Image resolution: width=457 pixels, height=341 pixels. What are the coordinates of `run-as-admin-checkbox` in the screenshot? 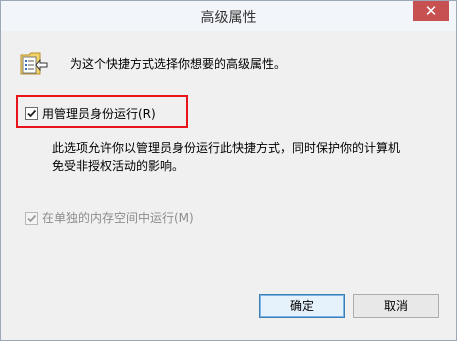 It's located at (31, 113).